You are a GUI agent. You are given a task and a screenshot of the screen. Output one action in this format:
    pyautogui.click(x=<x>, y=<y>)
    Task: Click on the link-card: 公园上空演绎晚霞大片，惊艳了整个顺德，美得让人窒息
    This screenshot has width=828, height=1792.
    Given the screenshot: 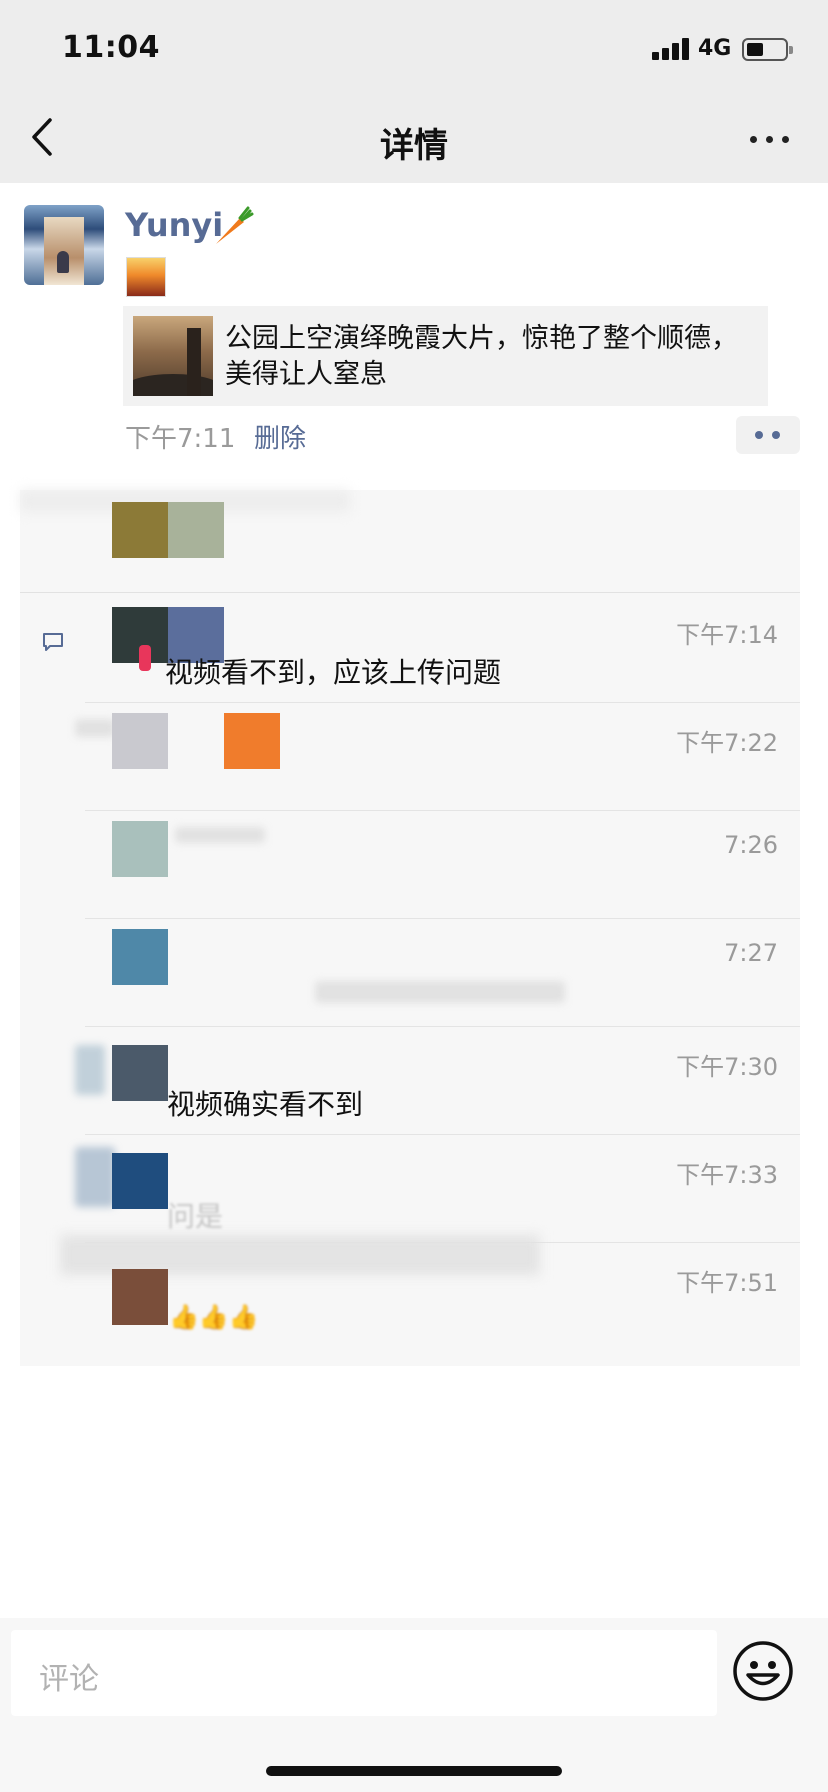 What is the action you would take?
    pyautogui.click(x=445, y=356)
    